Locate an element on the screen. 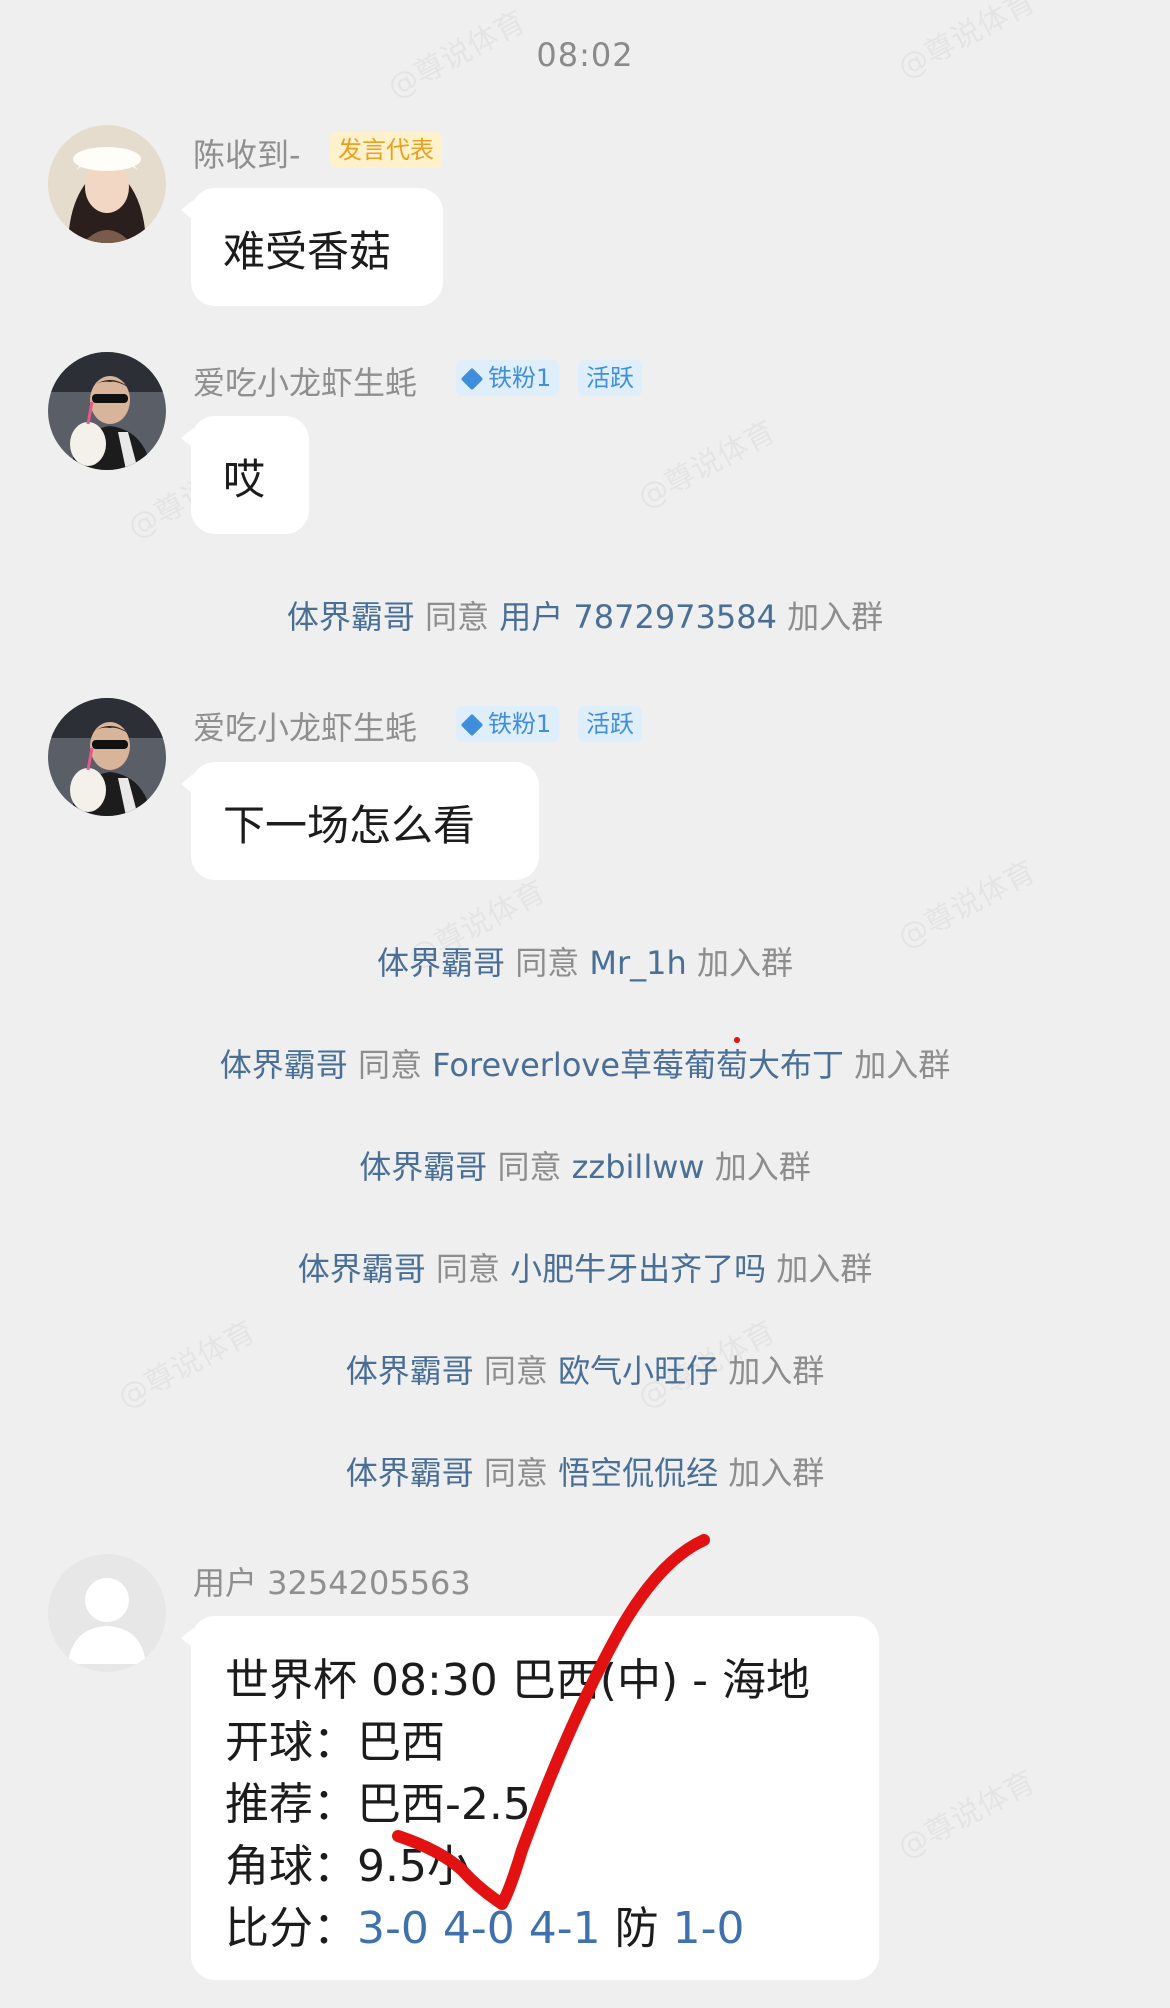  system-join-notice: 体界霸哥 同意 欧气小旺仔 加入群 is located at coordinates (585, 1369).